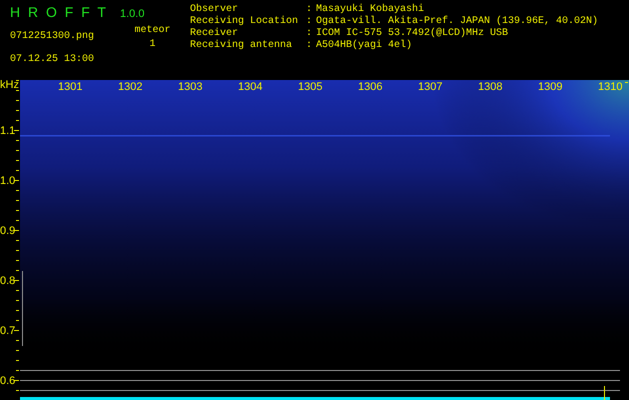 Image resolution: width=629 pixels, height=400 pixels. I want to click on x-axis-label: 1307, so click(430, 87).